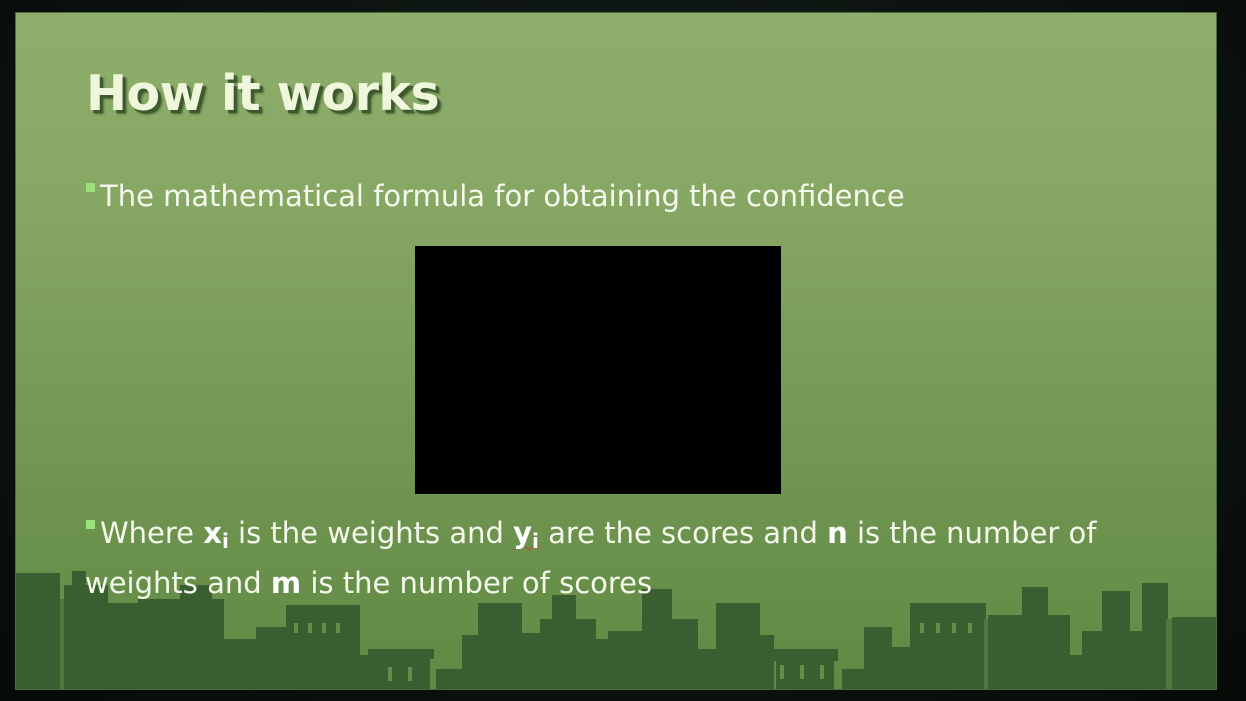  What do you see at coordinates (972, 533) in the screenshot?
I see `bullet-text-part: is the number of` at bounding box center [972, 533].